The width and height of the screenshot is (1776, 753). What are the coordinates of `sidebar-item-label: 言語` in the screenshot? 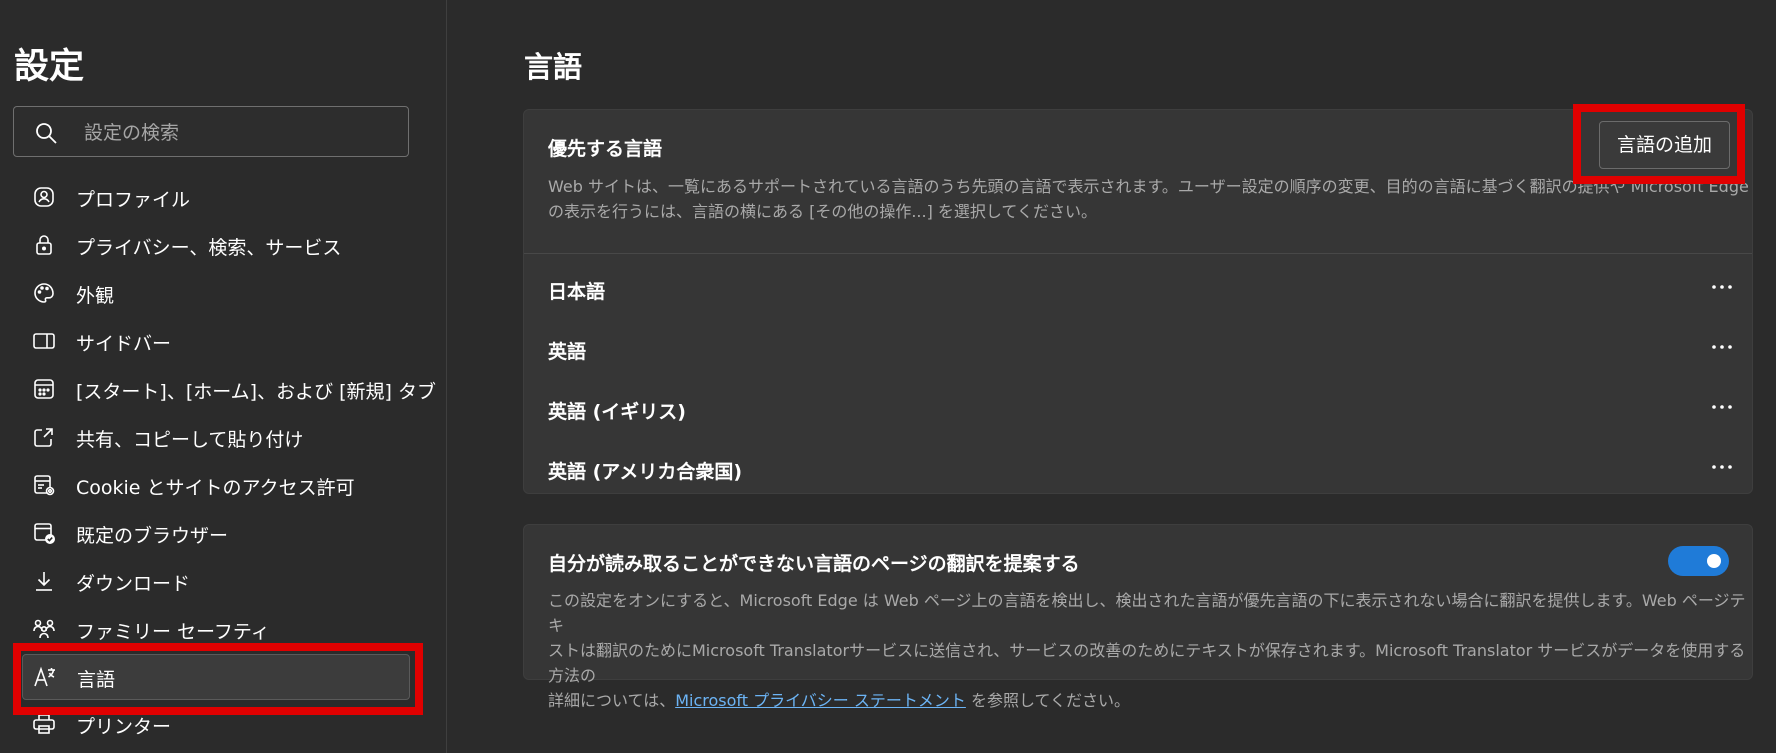 It's located at (96, 680).